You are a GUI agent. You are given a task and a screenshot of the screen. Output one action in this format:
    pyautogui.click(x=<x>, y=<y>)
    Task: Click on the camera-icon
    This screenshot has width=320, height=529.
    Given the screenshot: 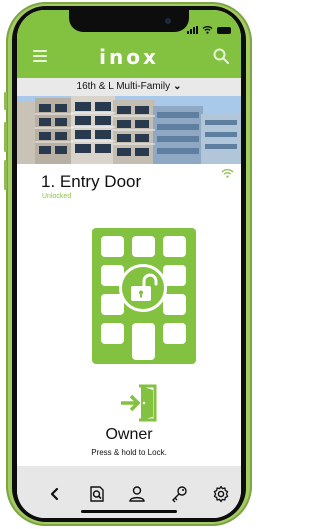 What is the action you would take?
    pyautogui.click(x=168, y=21)
    